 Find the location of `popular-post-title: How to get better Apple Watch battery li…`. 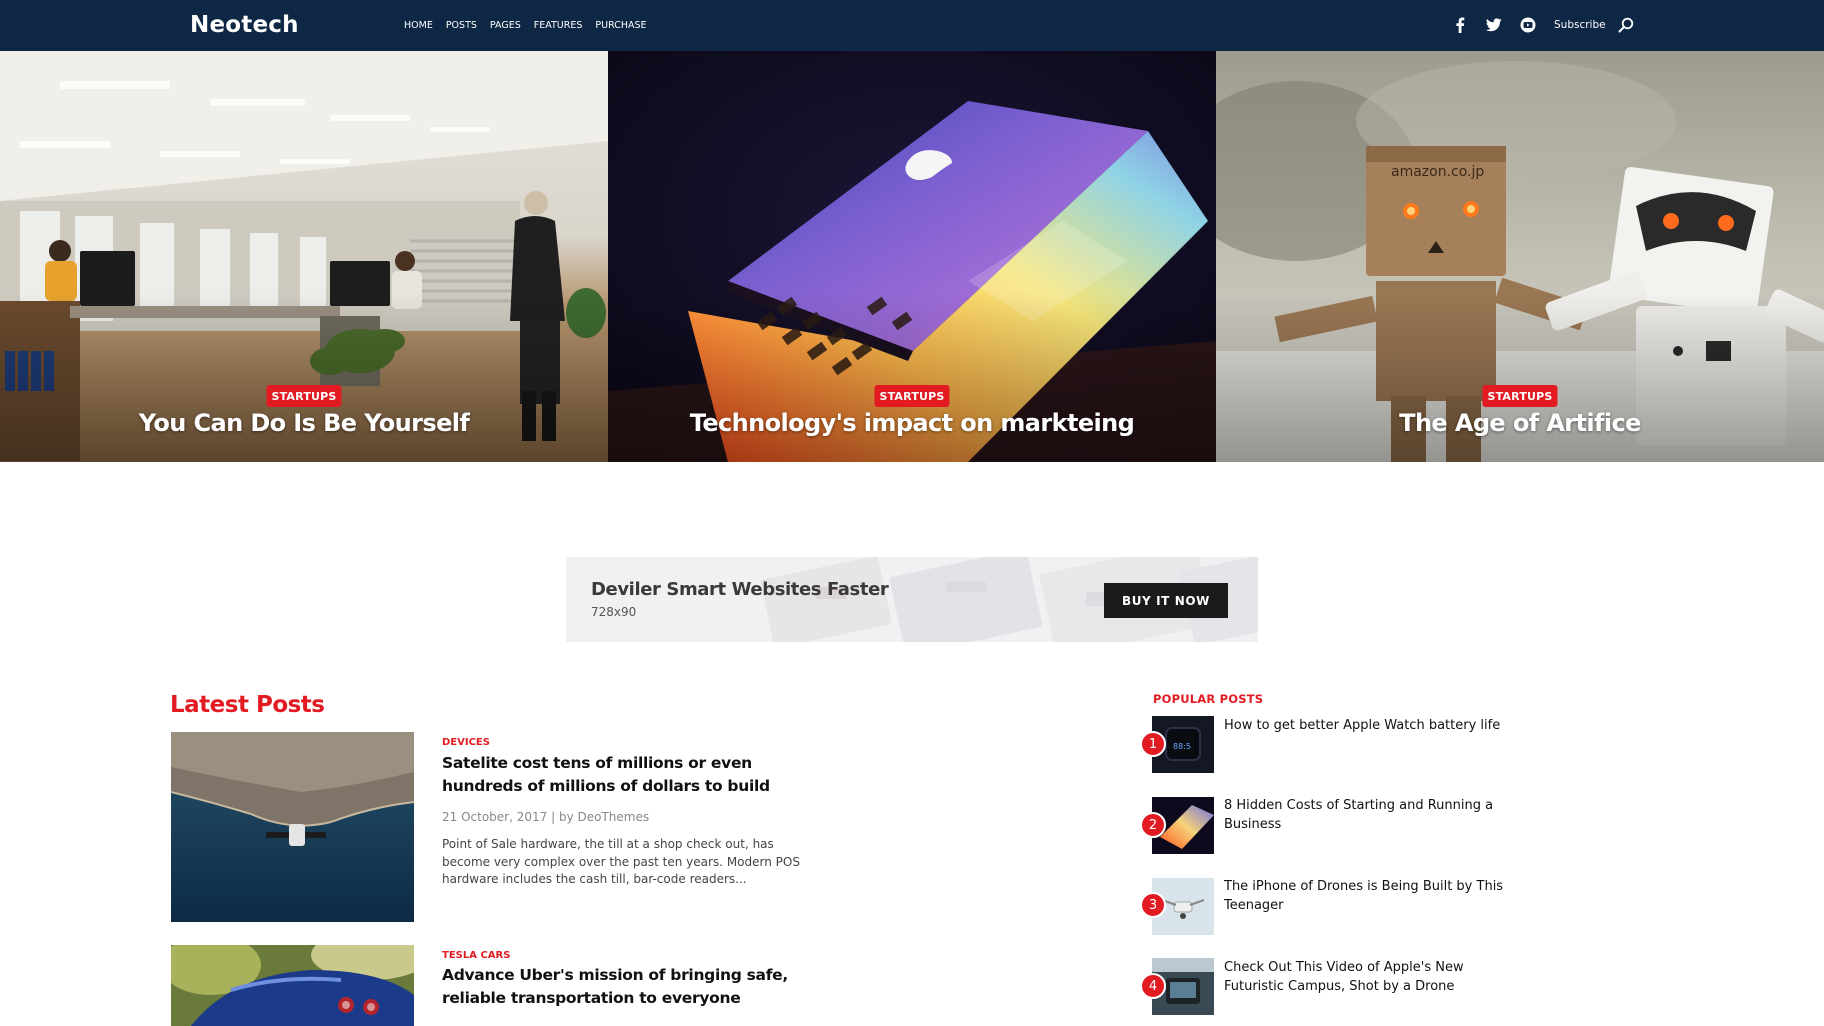

popular-post-title: How to get better Apple Watch battery li… is located at coordinates (1374, 725).